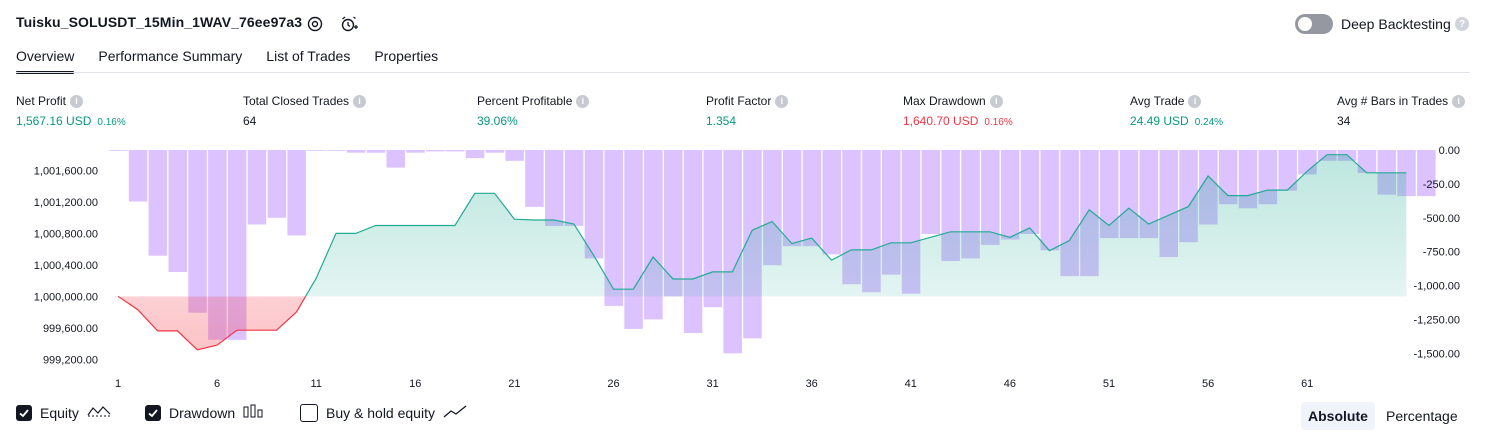 The width and height of the screenshot is (1486, 438). I want to click on metric-avg-bars-in-trades: Avg # Bars in Trades i 34, so click(1401, 111).